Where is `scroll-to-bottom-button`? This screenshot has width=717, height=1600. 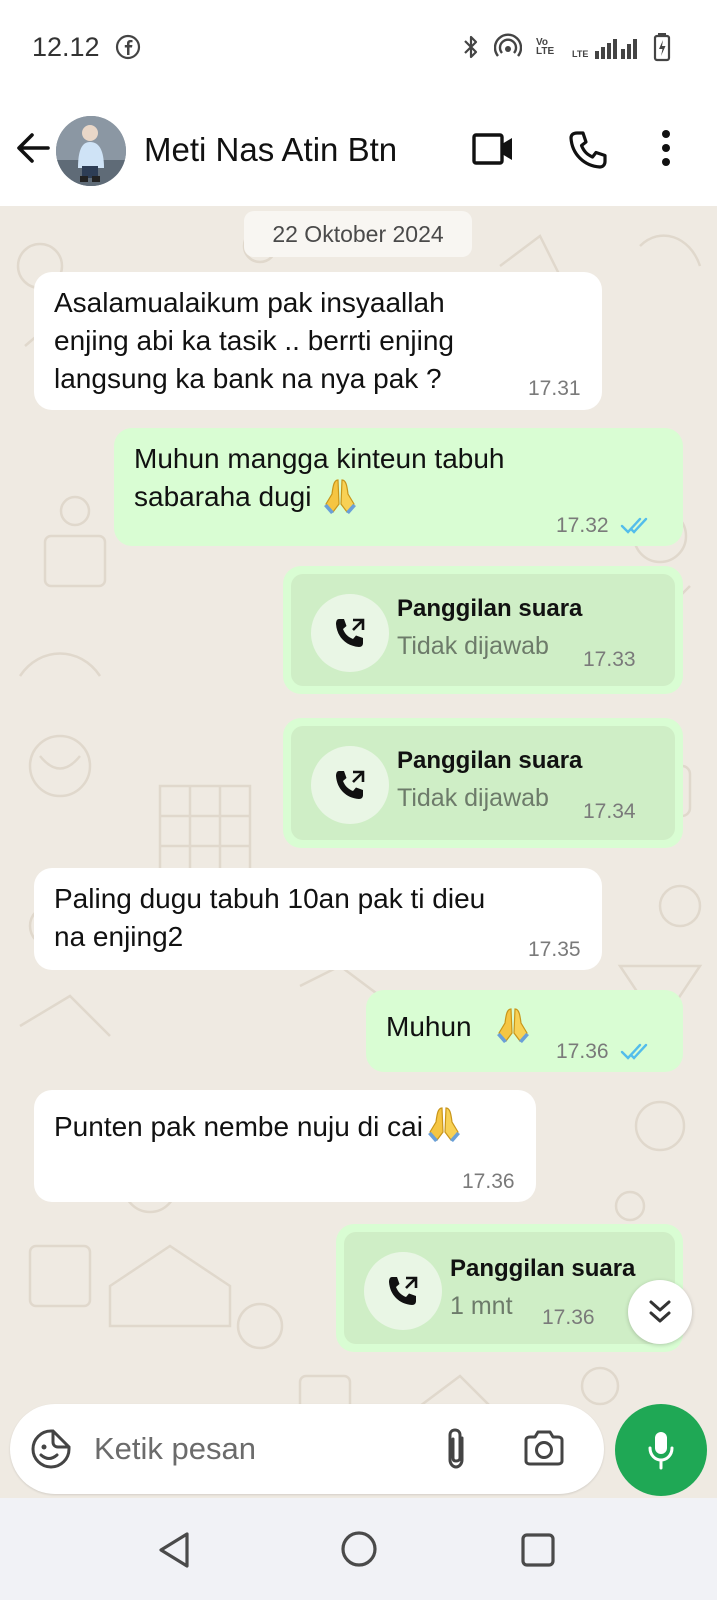 scroll-to-bottom-button is located at coordinates (660, 1312).